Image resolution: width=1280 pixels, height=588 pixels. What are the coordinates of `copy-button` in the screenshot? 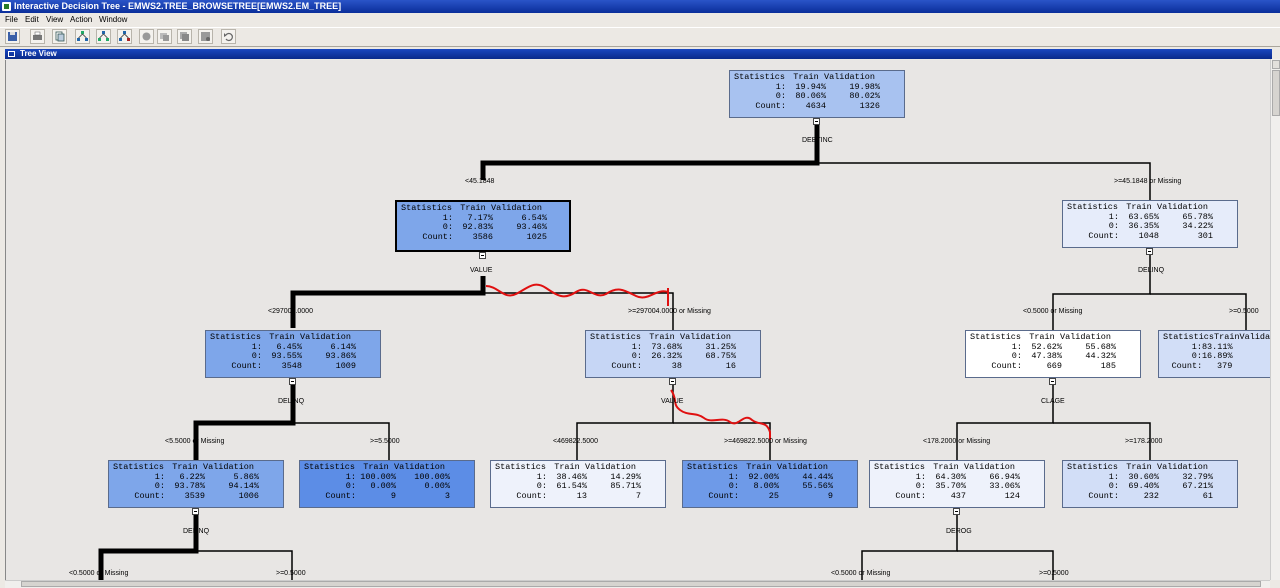 It's located at (59, 36).